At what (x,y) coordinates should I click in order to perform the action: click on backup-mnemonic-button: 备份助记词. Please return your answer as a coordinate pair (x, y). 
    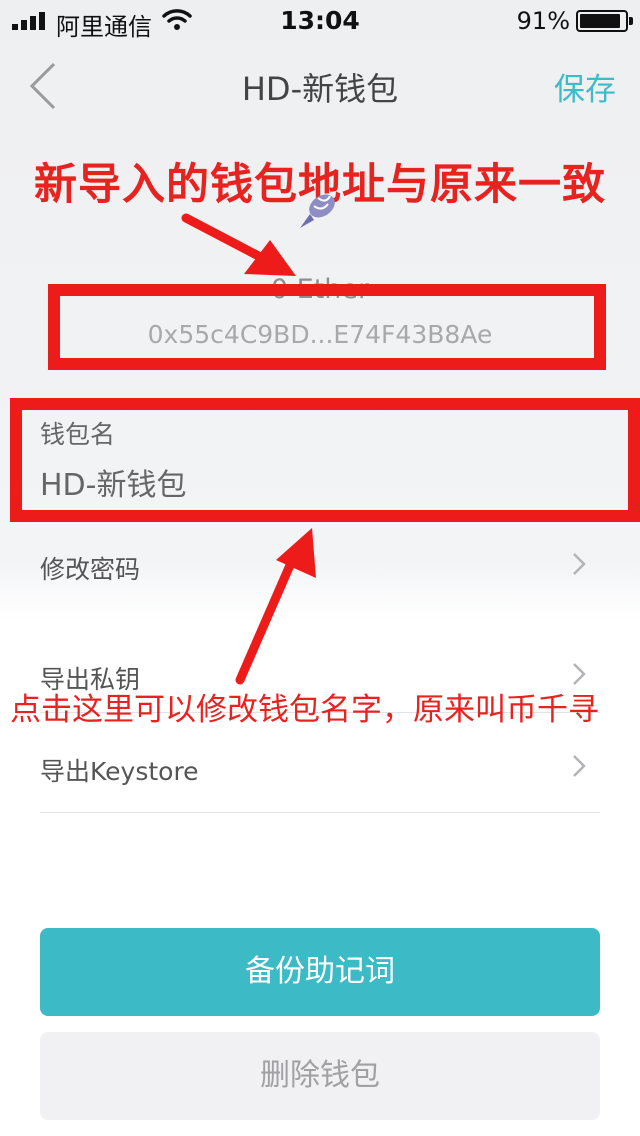
    Looking at the image, I should click on (320, 972).